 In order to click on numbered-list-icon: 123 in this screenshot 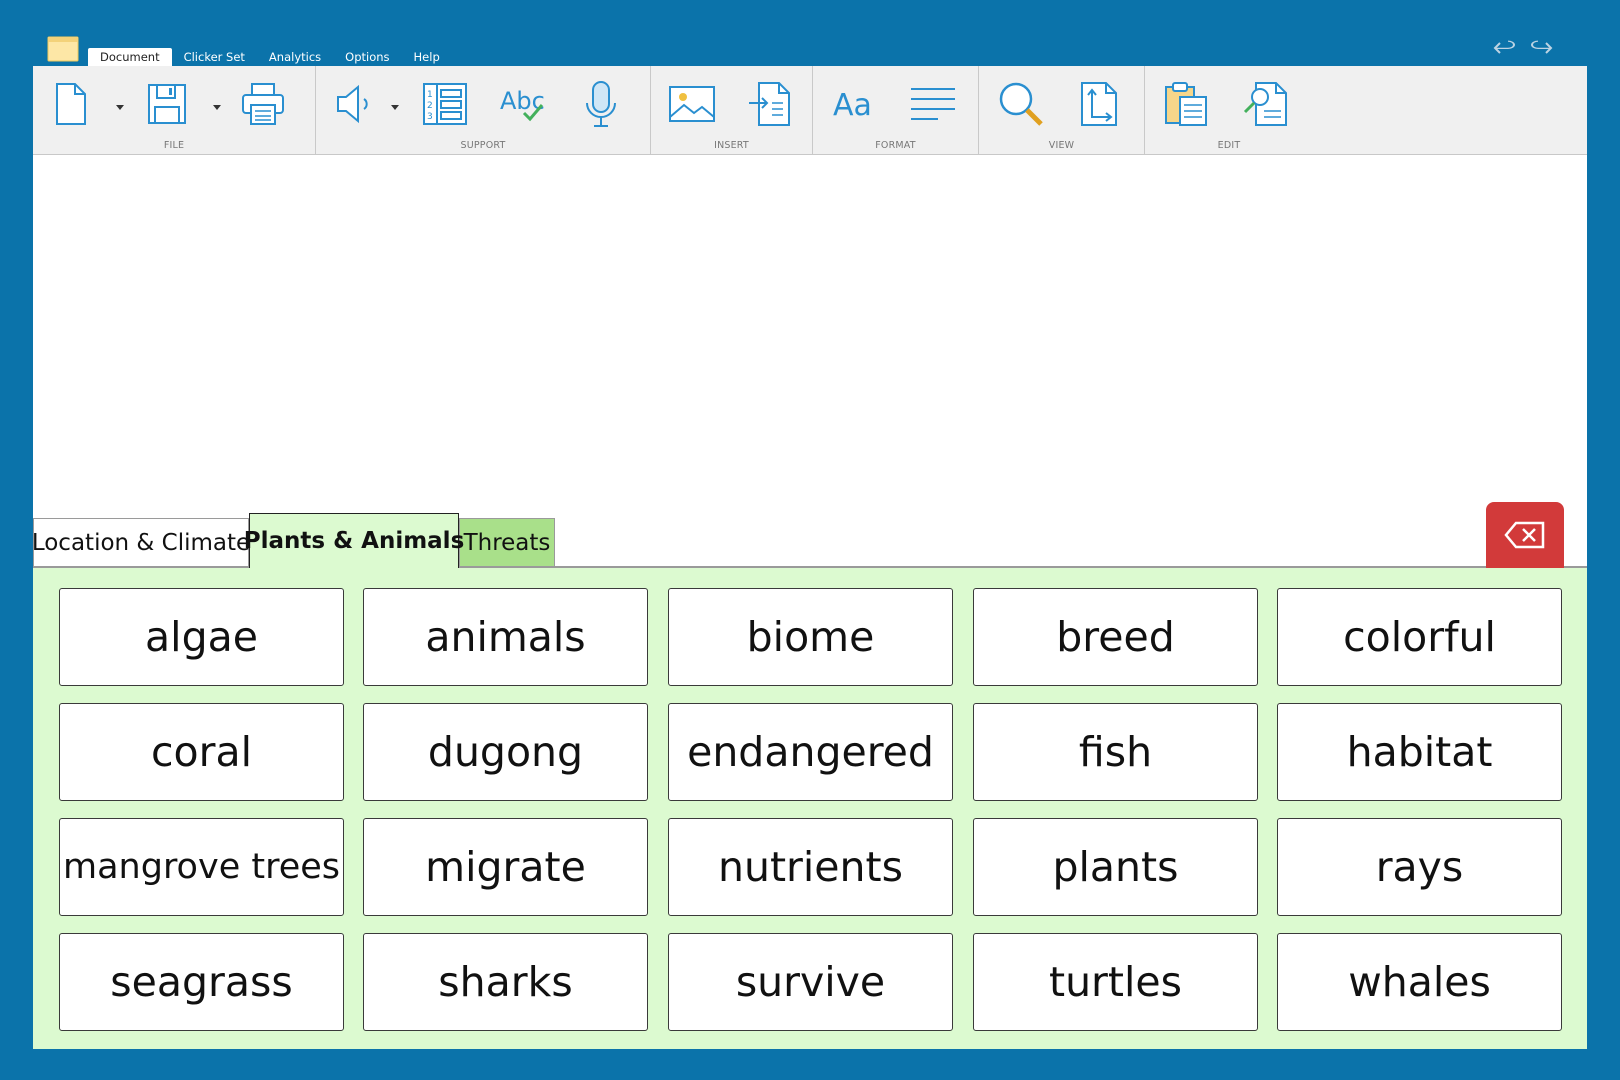, I will do `click(445, 104)`.